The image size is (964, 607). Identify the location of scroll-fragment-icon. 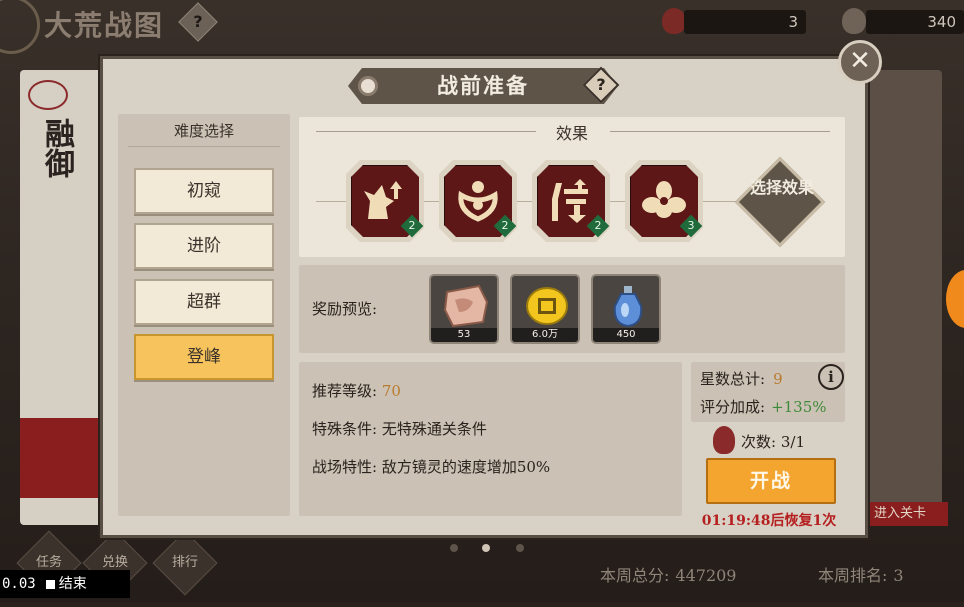
(466, 306).